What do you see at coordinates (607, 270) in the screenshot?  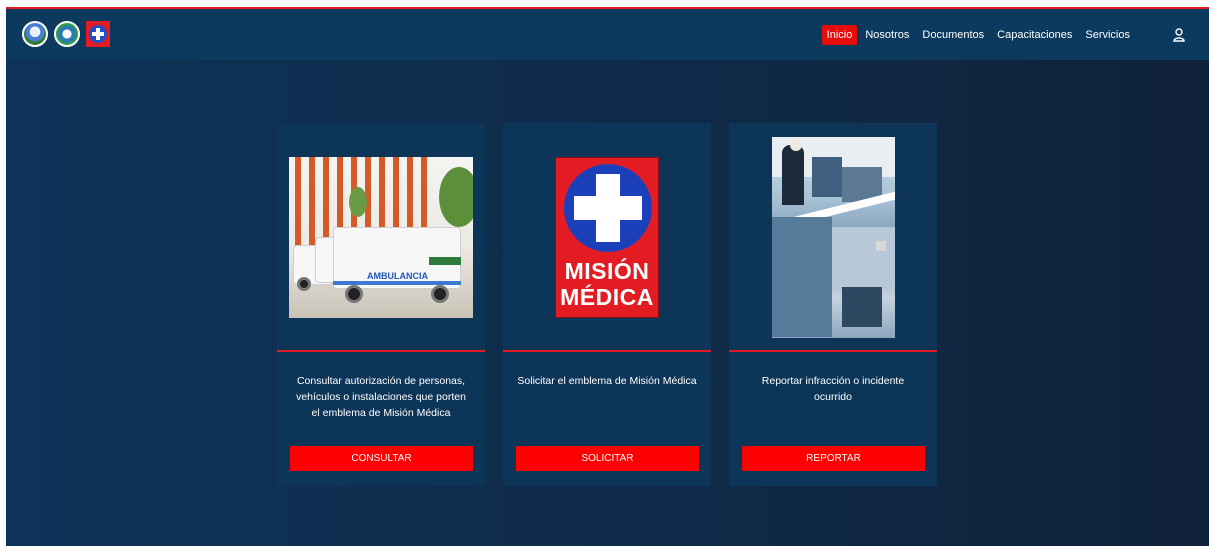 I see `emblem-text-mision: MISIÓN` at bounding box center [607, 270].